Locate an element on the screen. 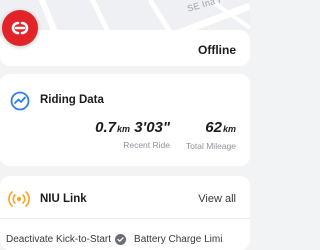 The image size is (320, 250). niu-logo-icon is located at coordinates (20, 28).